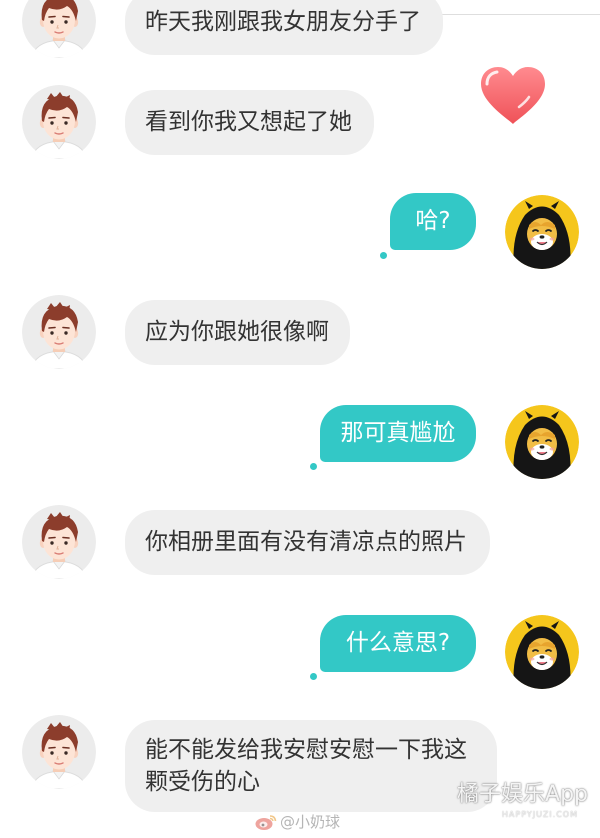  I want to click on message-bubble-sent: 哈?, so click(433, 221).